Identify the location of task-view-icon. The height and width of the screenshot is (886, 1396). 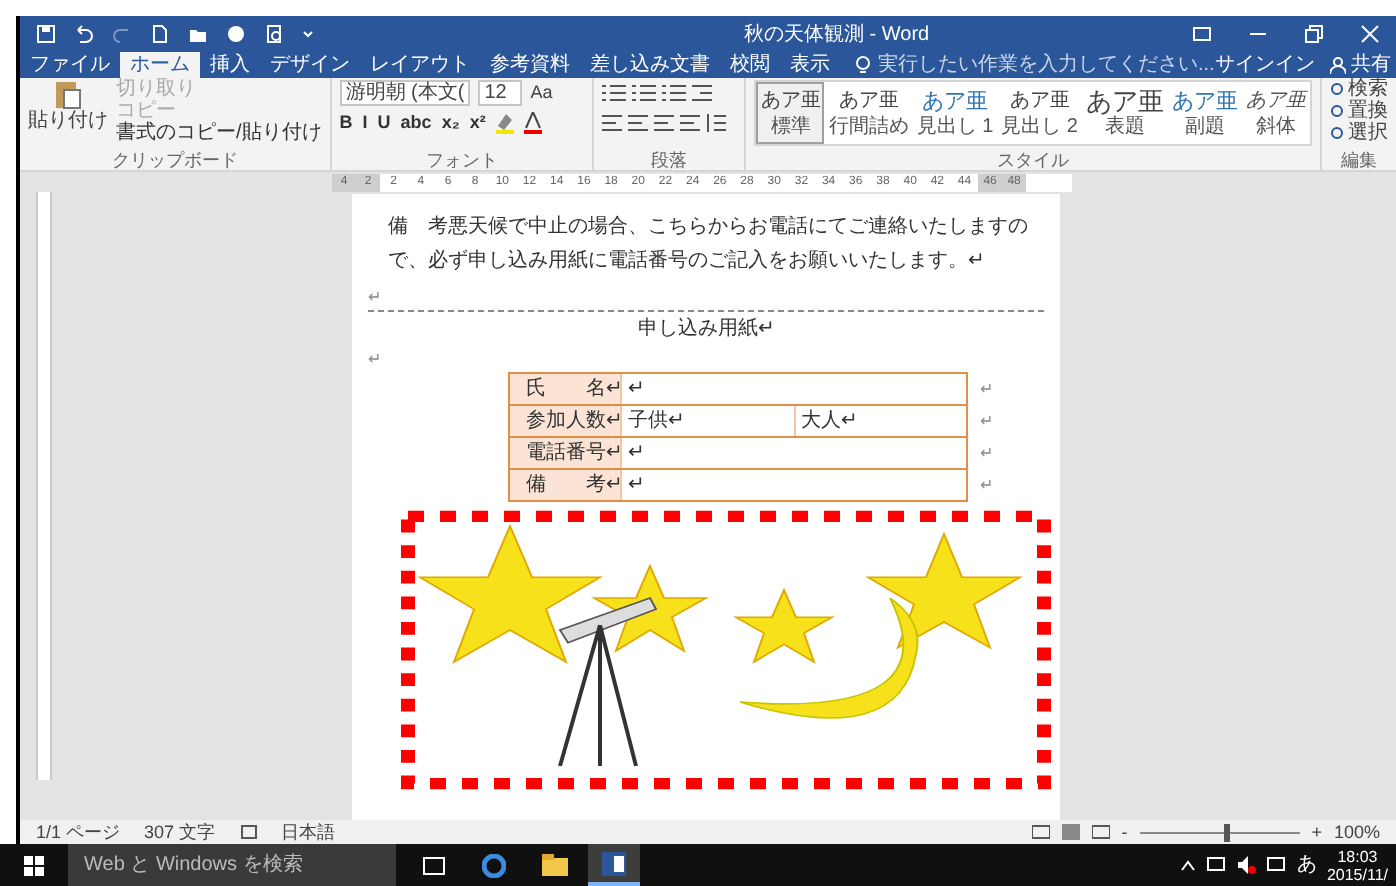
(434, 865).